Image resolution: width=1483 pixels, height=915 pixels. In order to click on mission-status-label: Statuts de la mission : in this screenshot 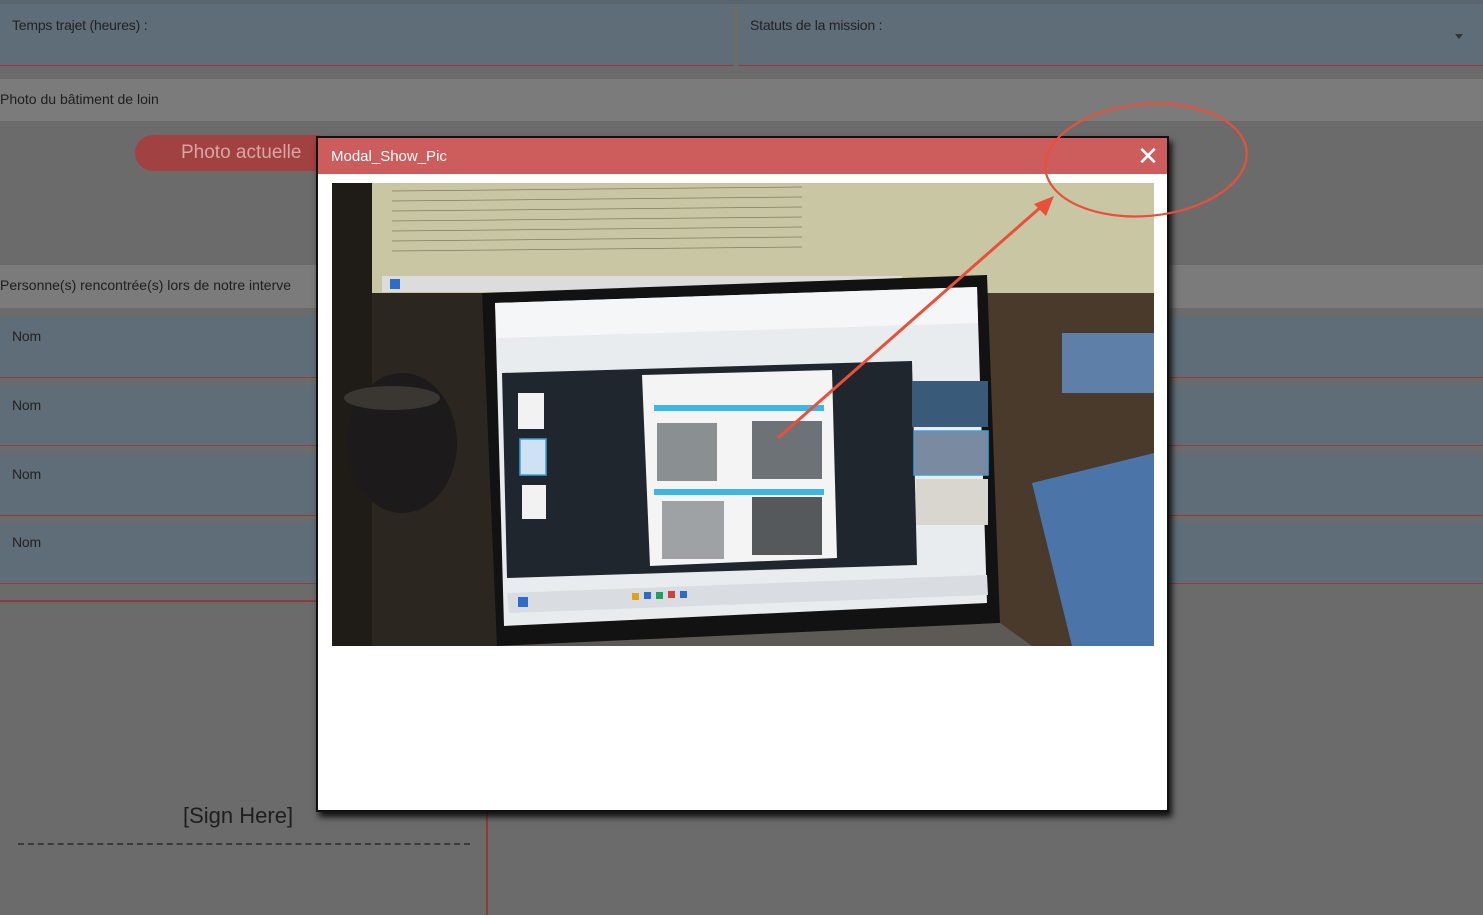, I will do `click(816, 25)`.